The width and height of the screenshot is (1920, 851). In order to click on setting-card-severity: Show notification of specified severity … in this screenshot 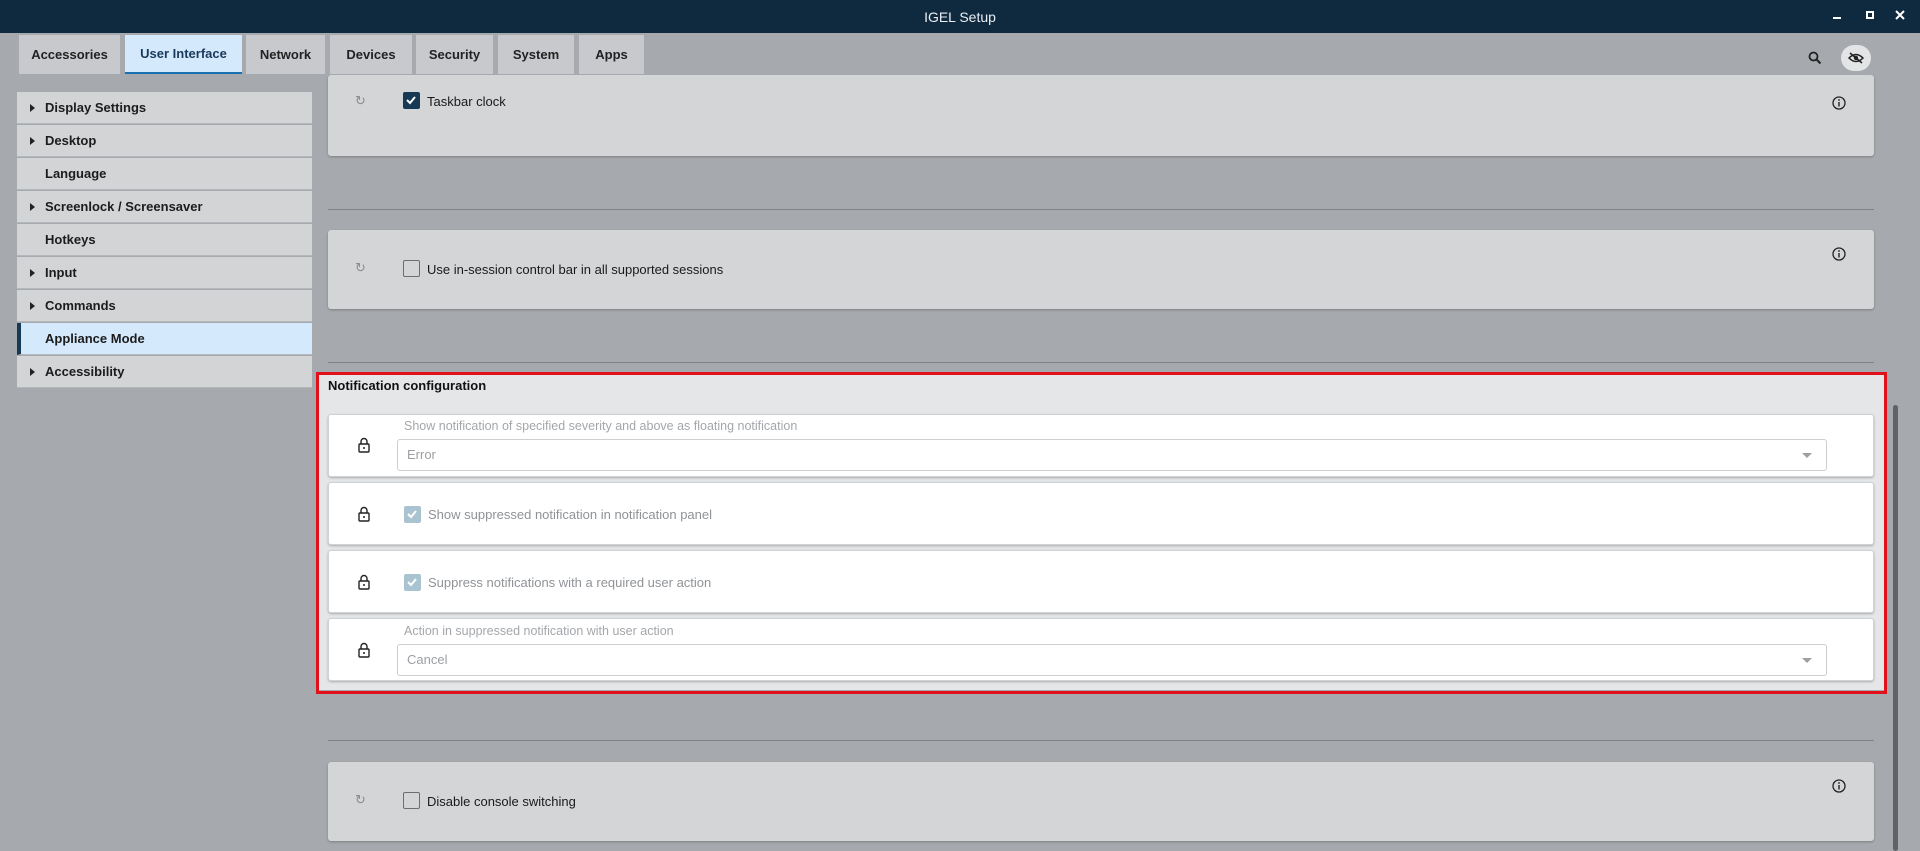, I will do `click(1101, 445)`.